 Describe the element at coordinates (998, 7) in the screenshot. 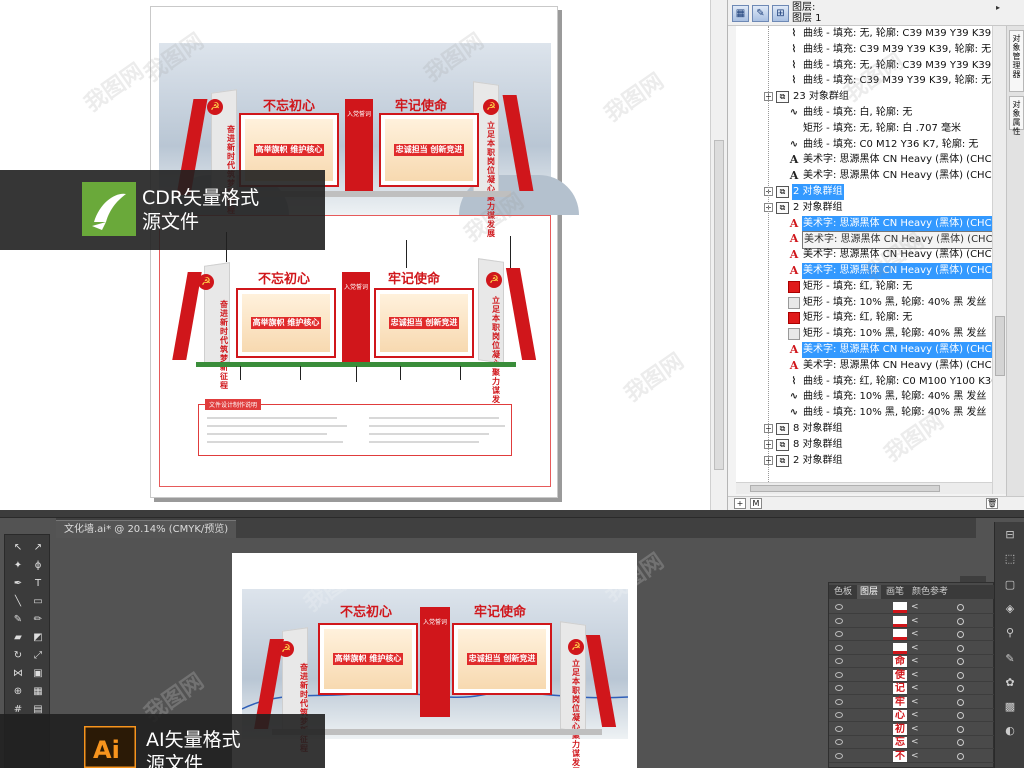

I see `docker-menu-arrow-icon: ▸` at that location.